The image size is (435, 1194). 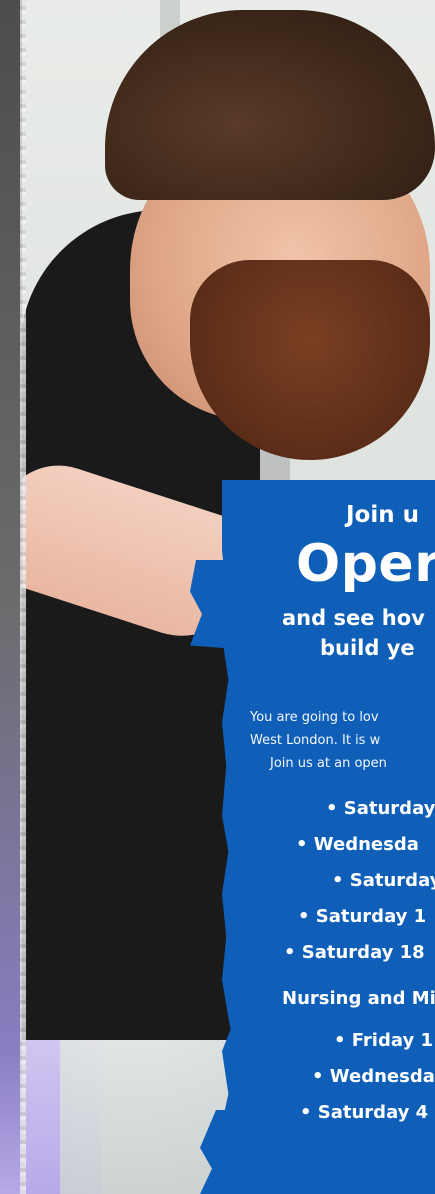 What do you see at coordinates (382, 515) in the screenshot?
I see `promo-join-text: Join u` at bounding box center [382, 515].